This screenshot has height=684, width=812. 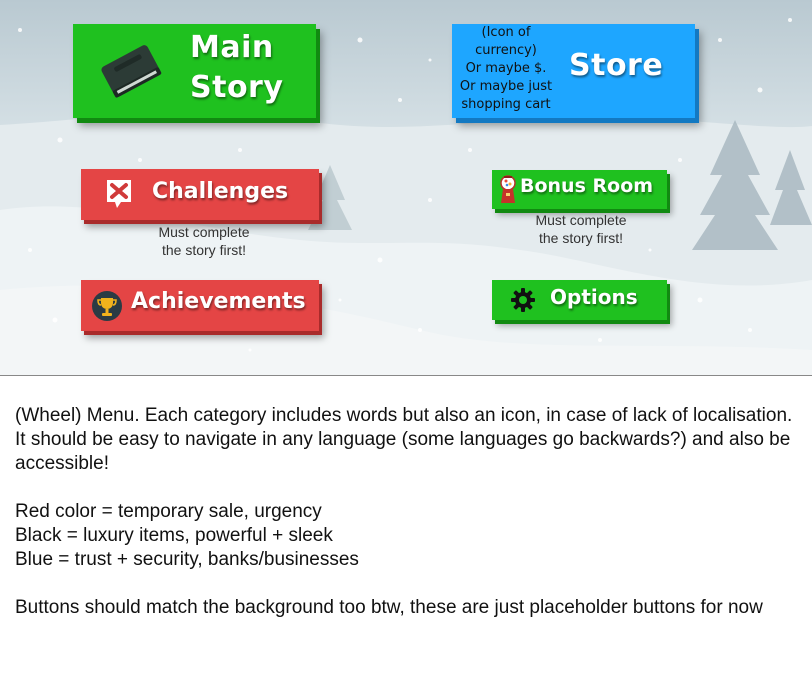 What do you see at coordinates (220, 191) in the screenshot?
I see `challenges-label: Challenges` at bounding box center [220, 191].